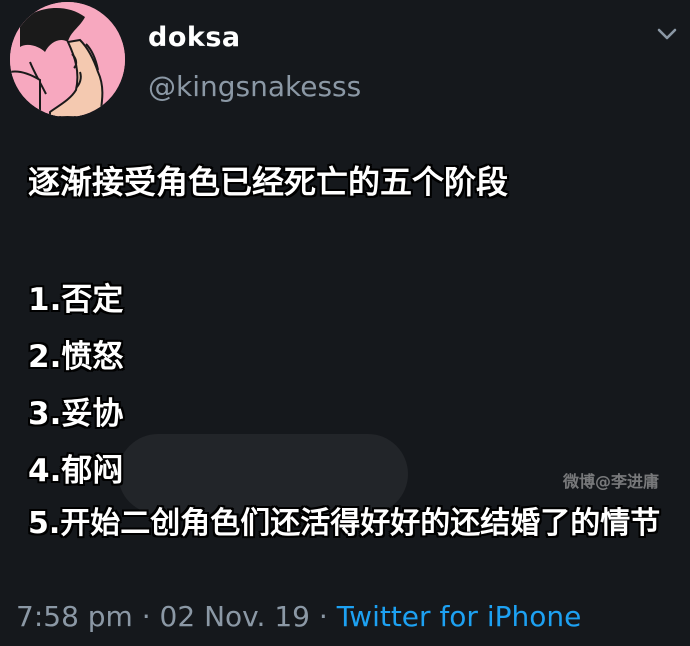  I want to click on display-name: doksa, so click(194, 37).